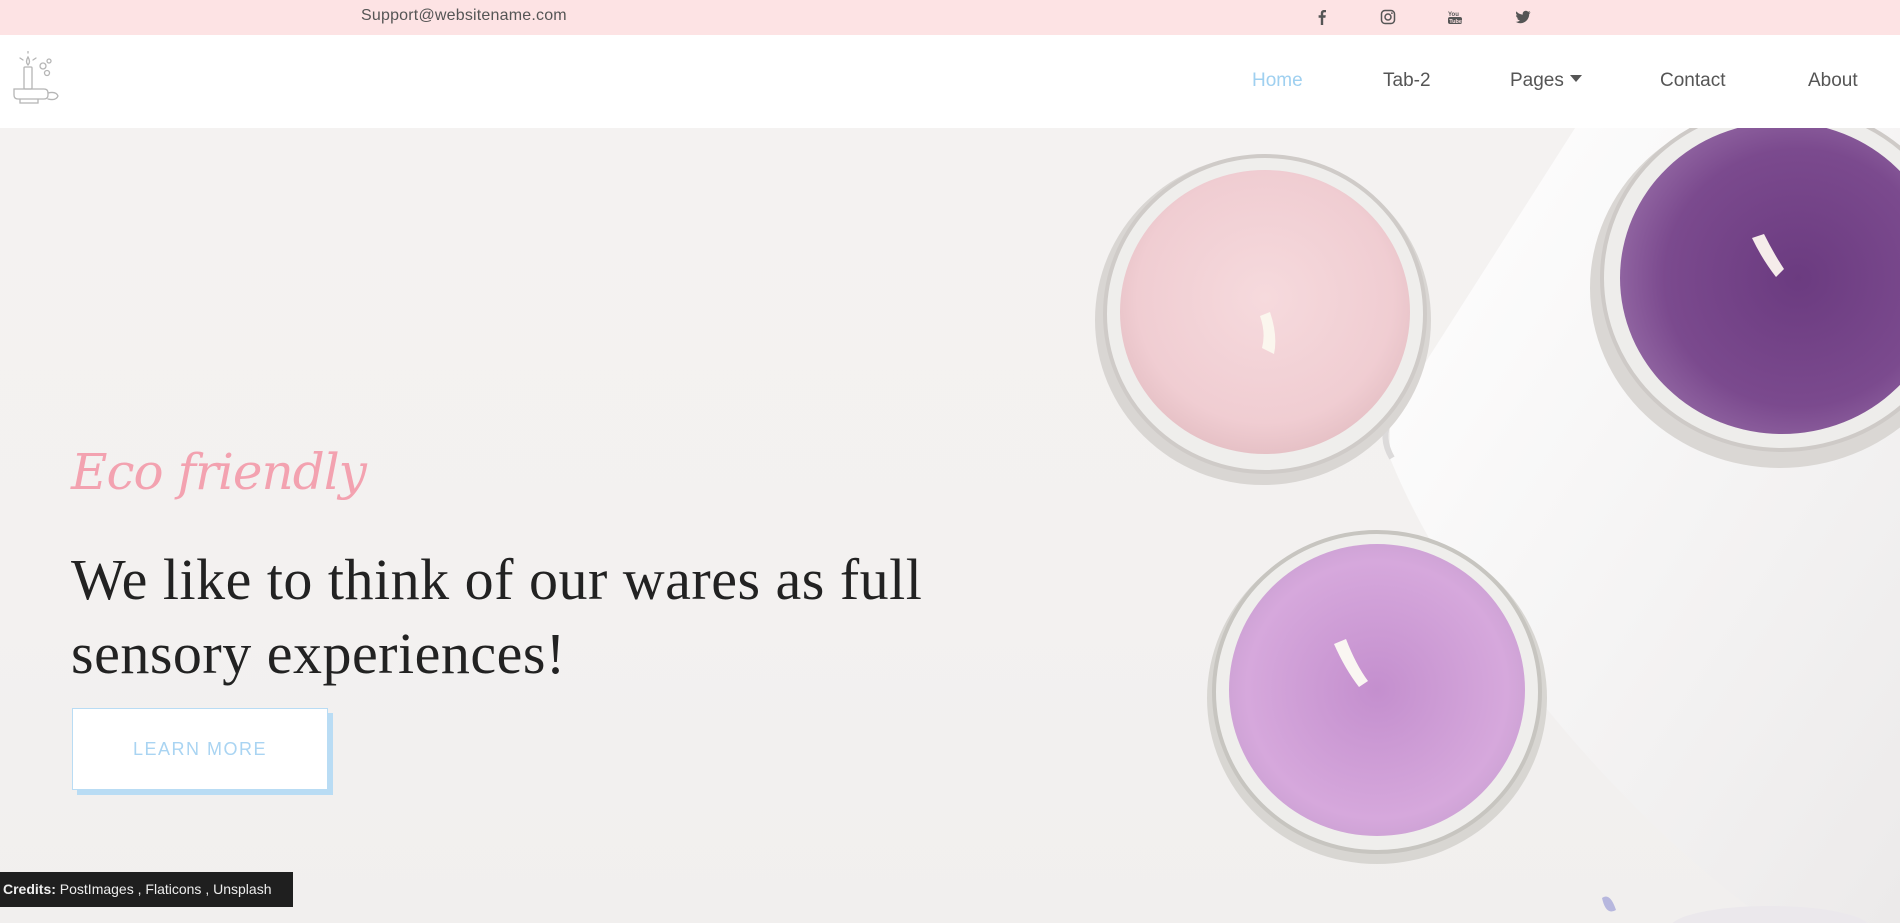 The image size is (1900, 923). What do you see at coordinates (497, 579) in the screenshot?
I see `hero-headline-line1: We like to think of our wares as full` at bounding box center [497, 579].